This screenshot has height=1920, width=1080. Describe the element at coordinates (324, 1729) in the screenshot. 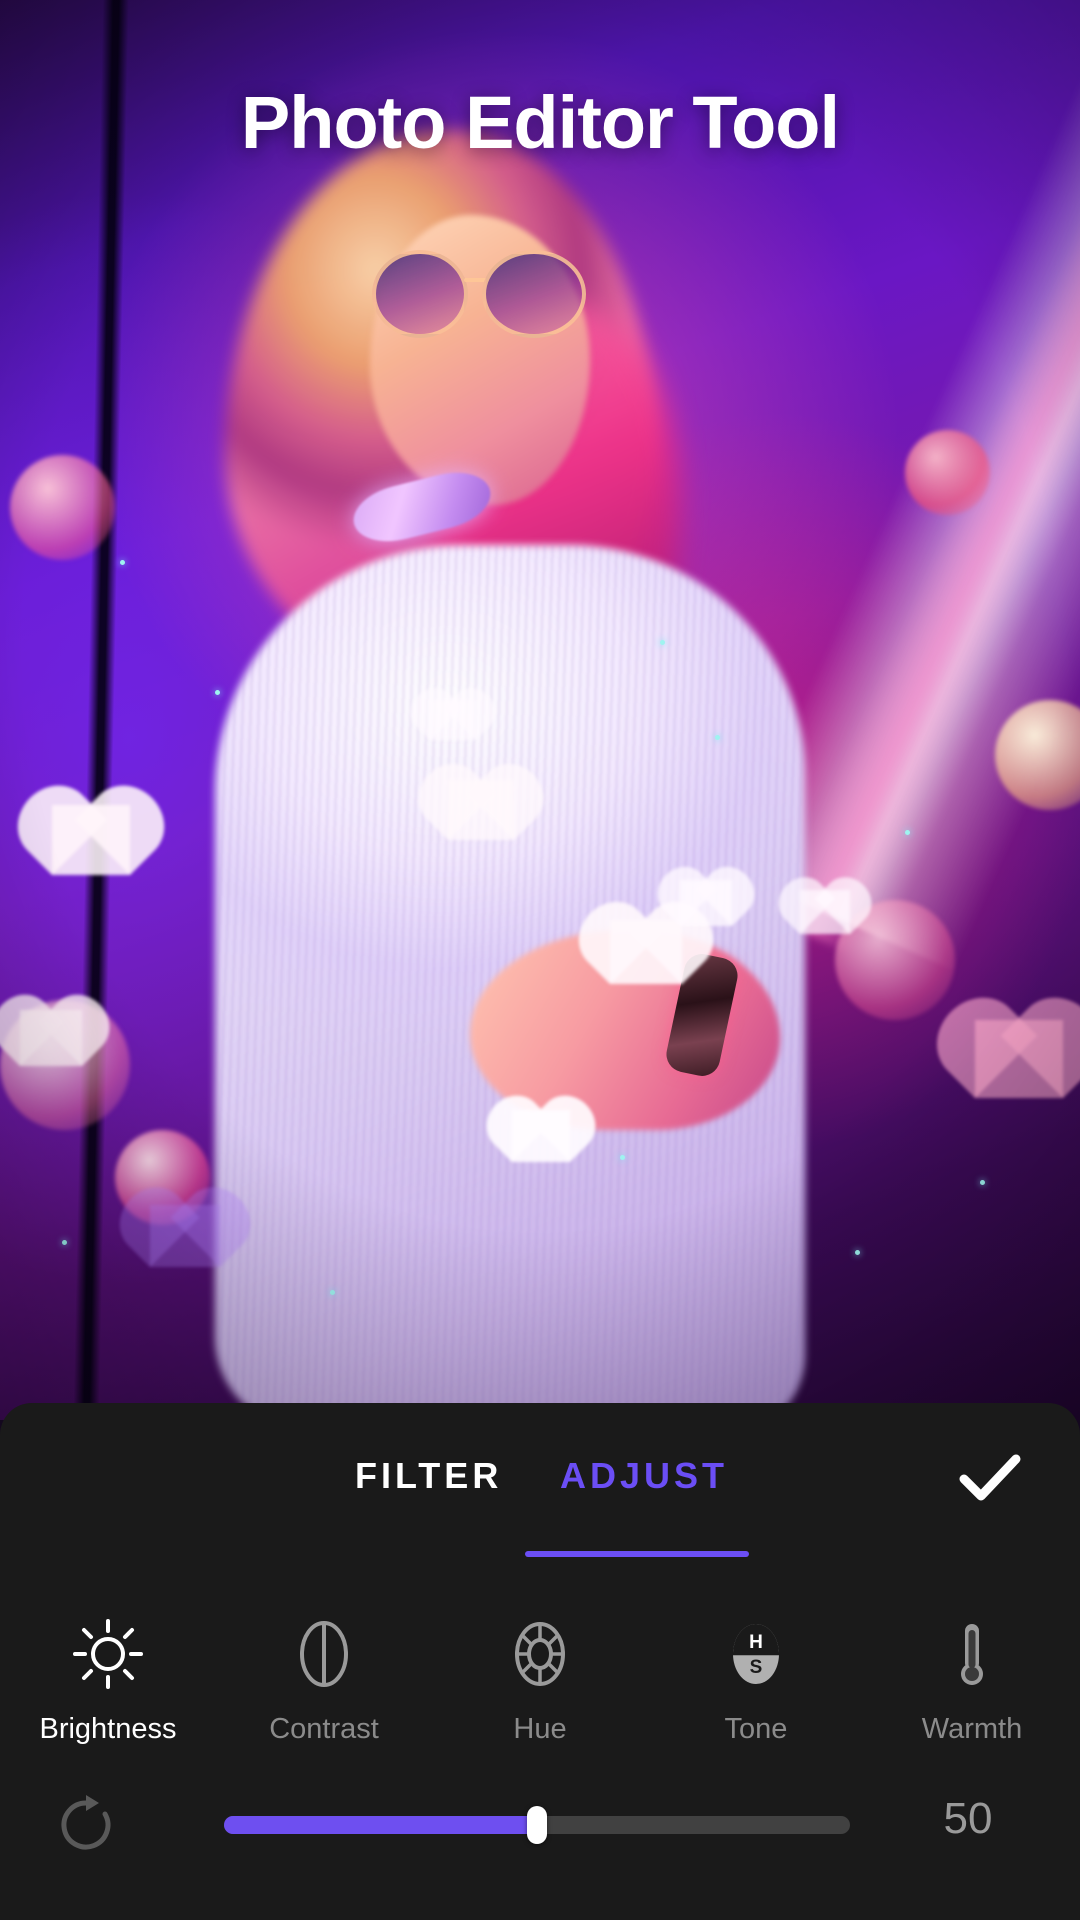

I see `tool-label: Contrast` at that location.